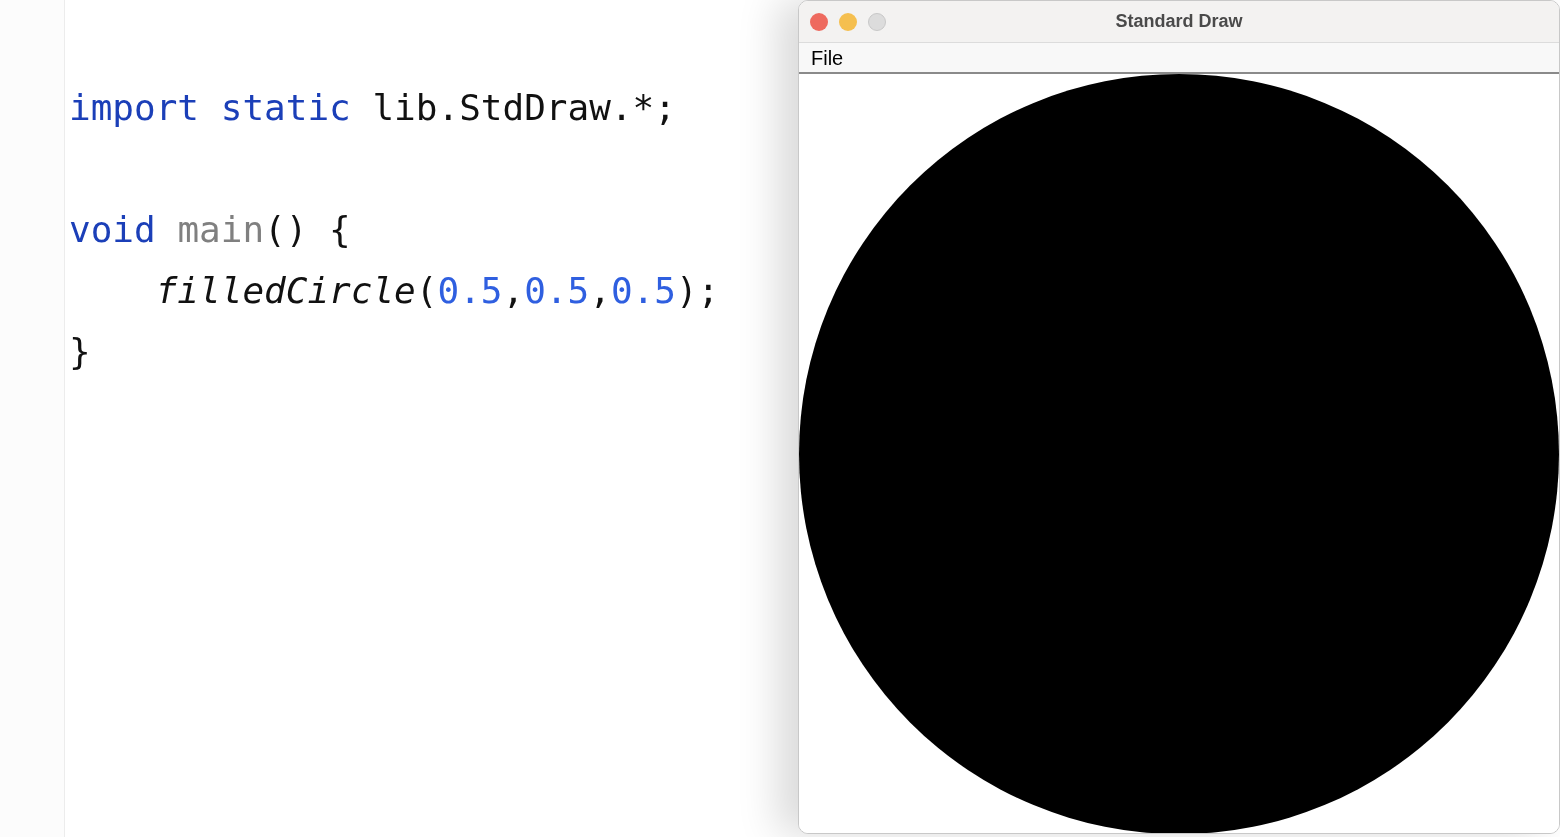 This screenshot has width=1560, height=837. What do you see at coordinates (848, 21) in the screenshot?
I see `minimize-button` at bounding box center [848, 21].